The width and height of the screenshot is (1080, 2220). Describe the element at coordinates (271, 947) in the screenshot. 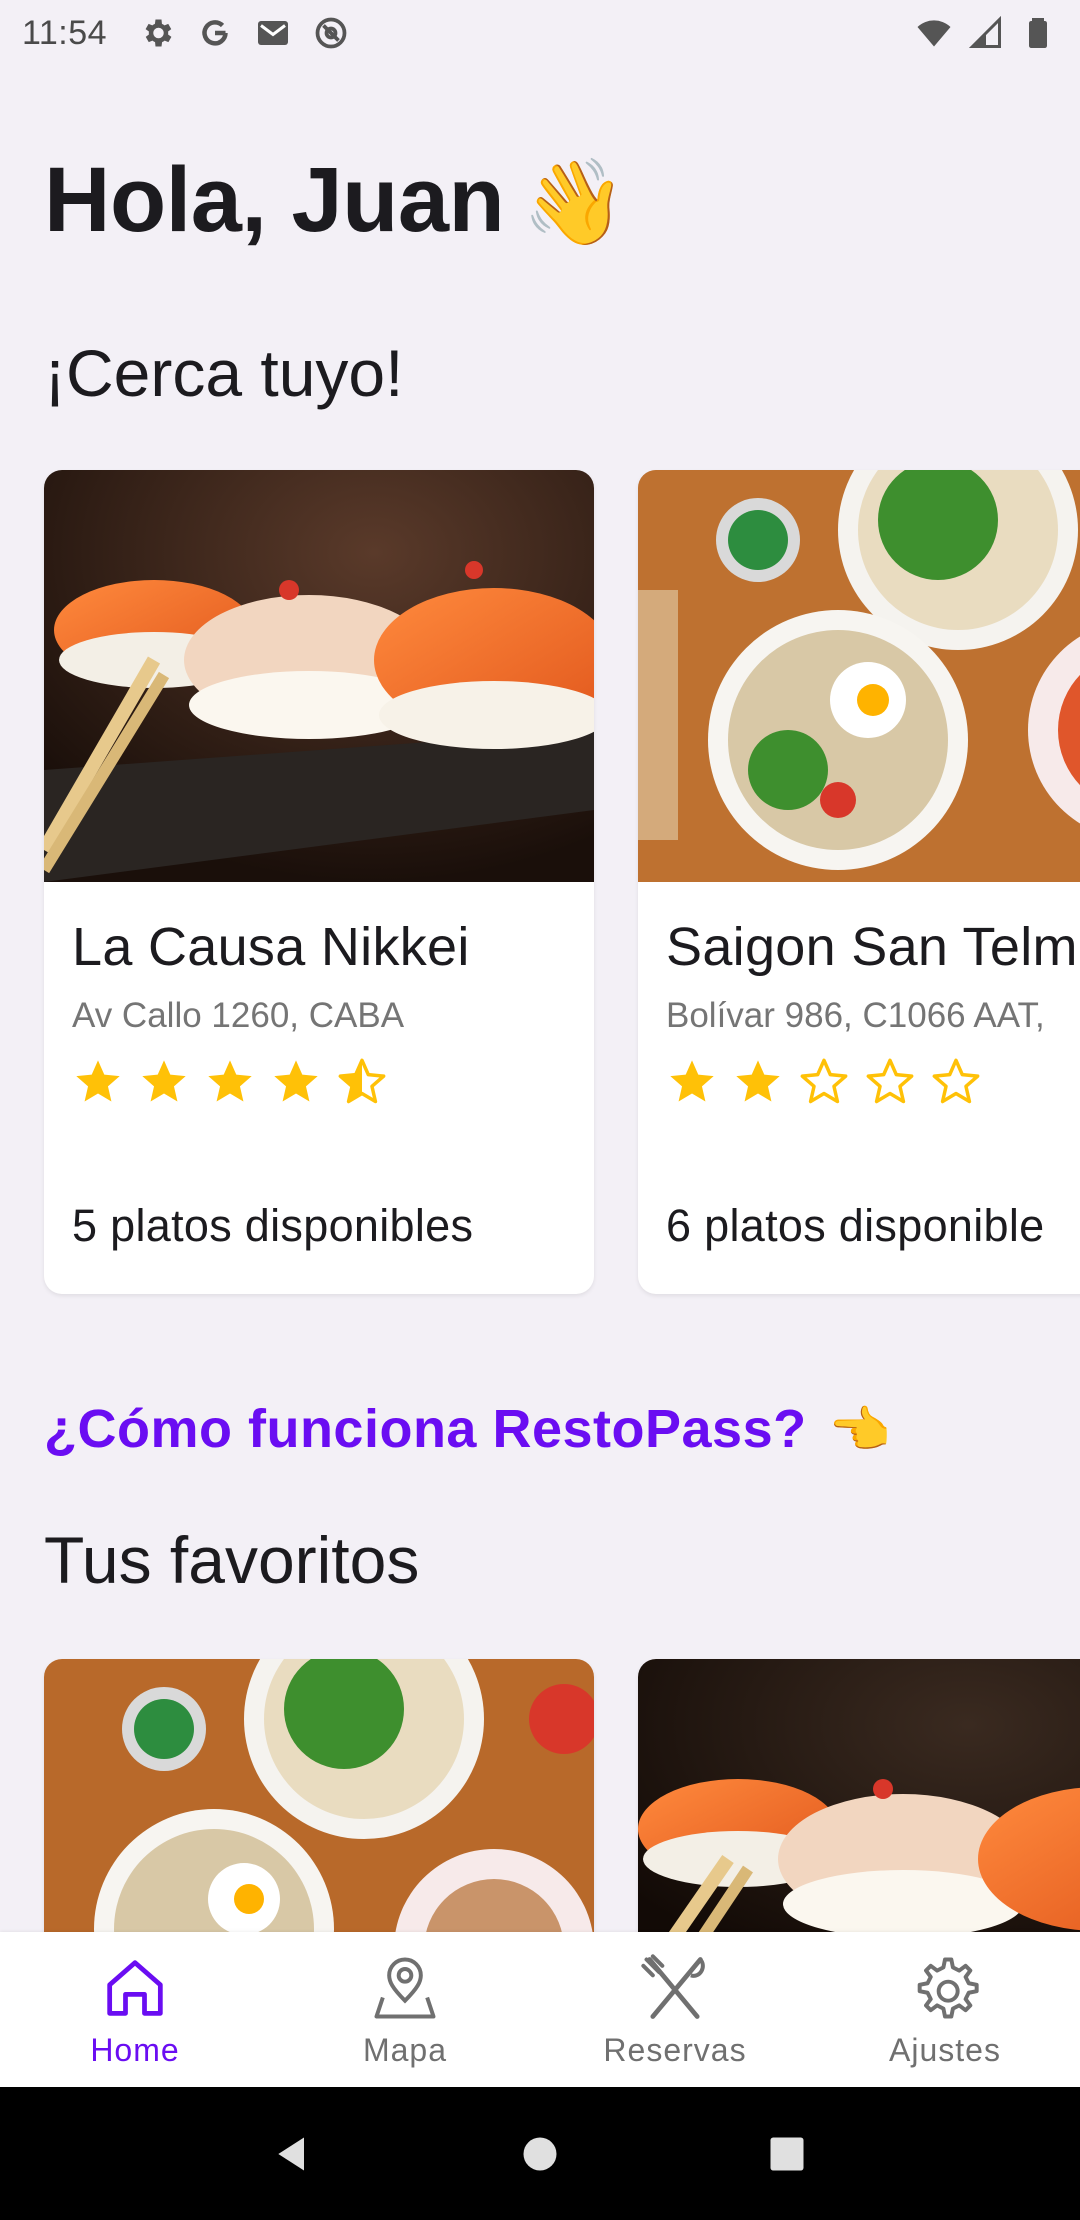

I see `restaurant-name: La Causa Nikkei` at that location.